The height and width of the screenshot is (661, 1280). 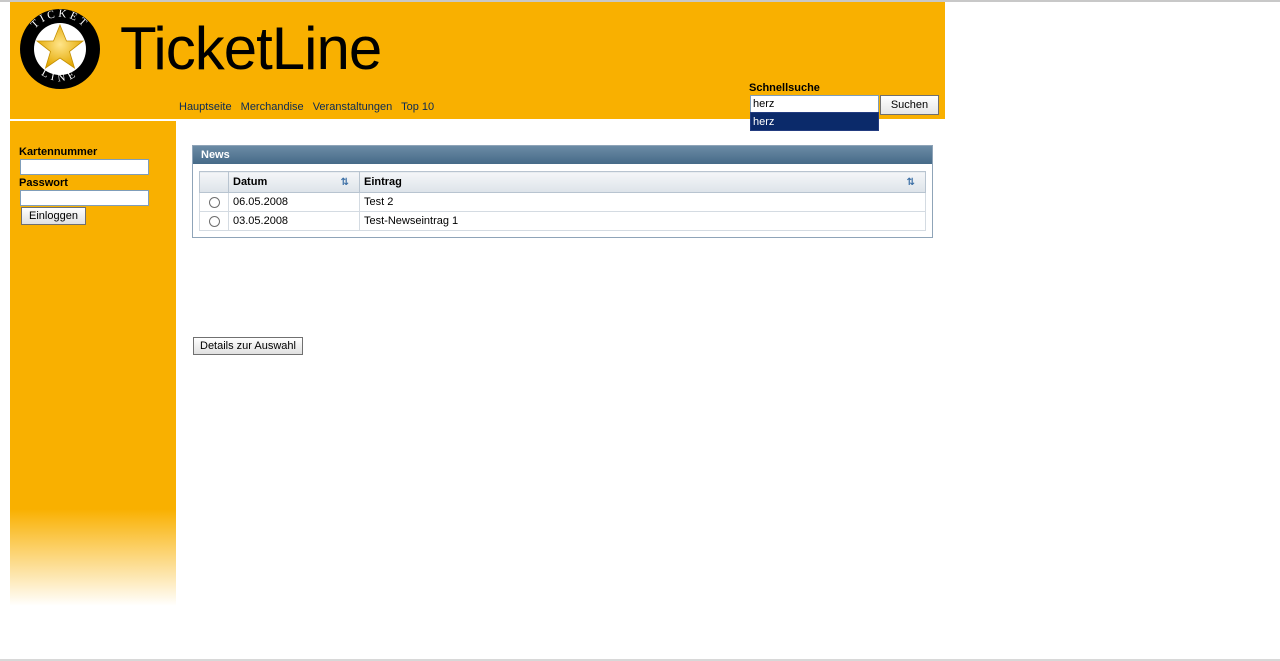 I want to click on news-date: 03.05.2008, so click(x=294, y=221).